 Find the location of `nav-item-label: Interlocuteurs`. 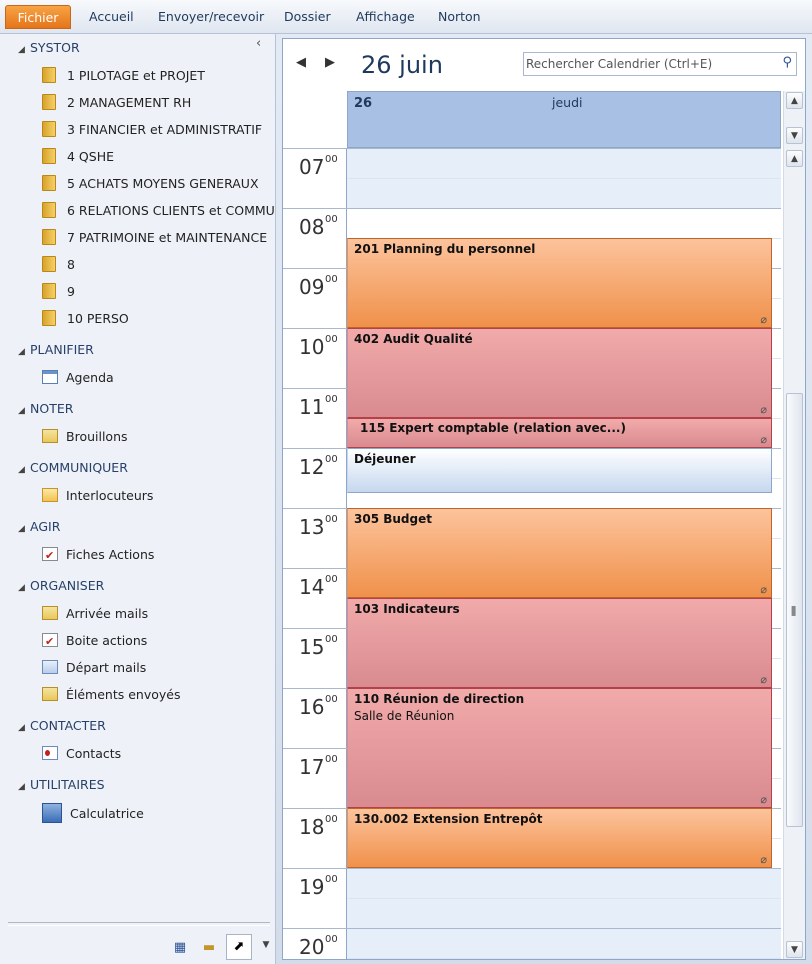

nav-item-label: Interlocuteurs is located at coordinates (110, 495).